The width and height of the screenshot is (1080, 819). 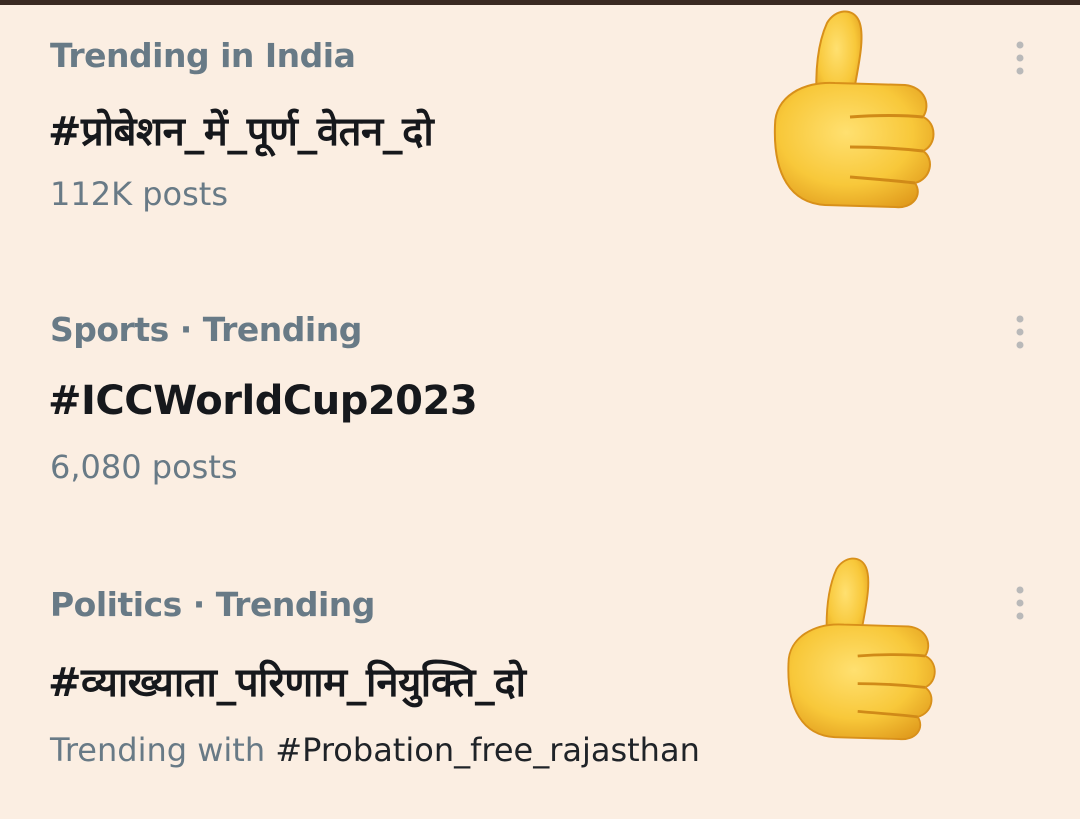 What do you see at coordinates (241, 129) in the screenshot?
I see `trend-title: #प्रोबेशन_में_पूर्ण_वेतन_दो` at bounding box center [241, 129].